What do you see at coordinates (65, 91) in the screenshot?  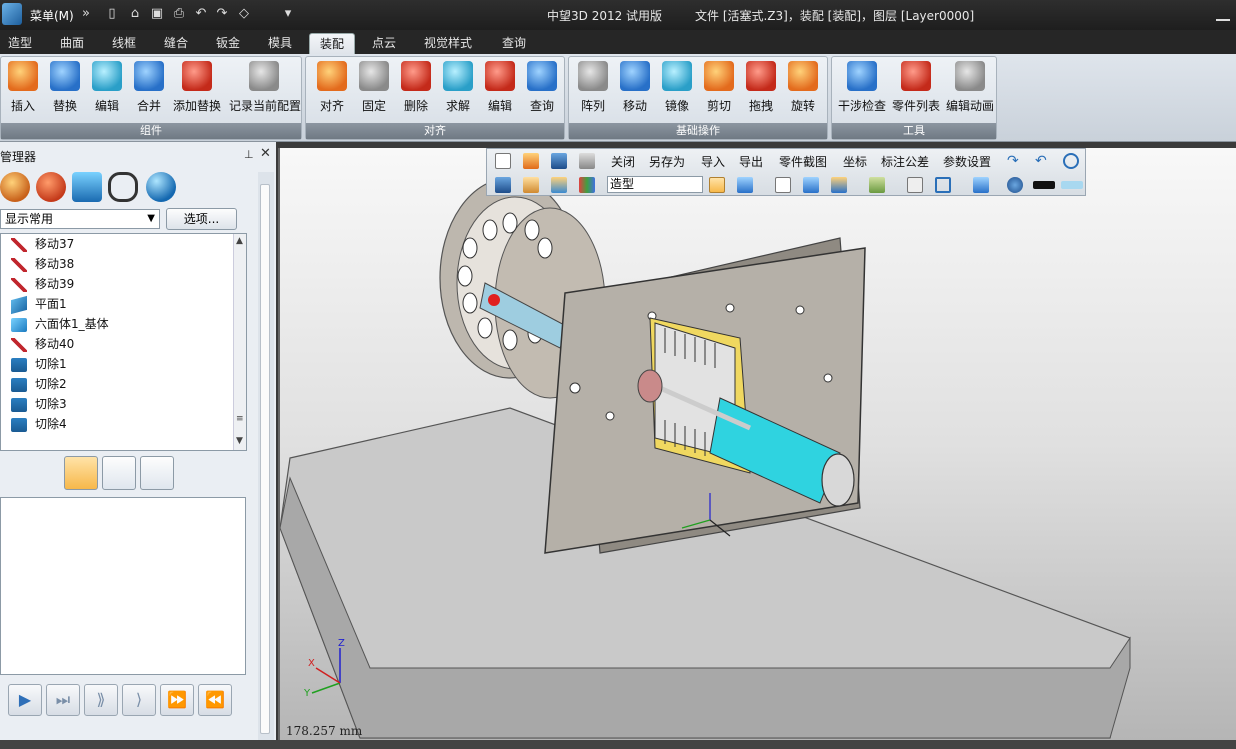 I see `replace-button: 替换` at bounding box center [65, 91].